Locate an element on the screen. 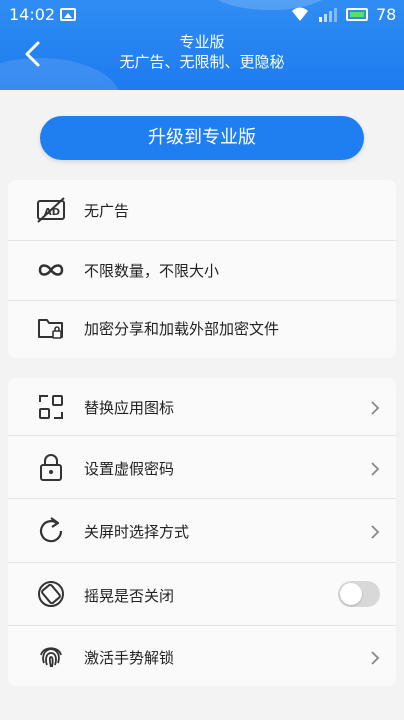 The height and width of the screenshot is (720, 404). status-bar: 14:02 78 is located at coordinates (202, 15).